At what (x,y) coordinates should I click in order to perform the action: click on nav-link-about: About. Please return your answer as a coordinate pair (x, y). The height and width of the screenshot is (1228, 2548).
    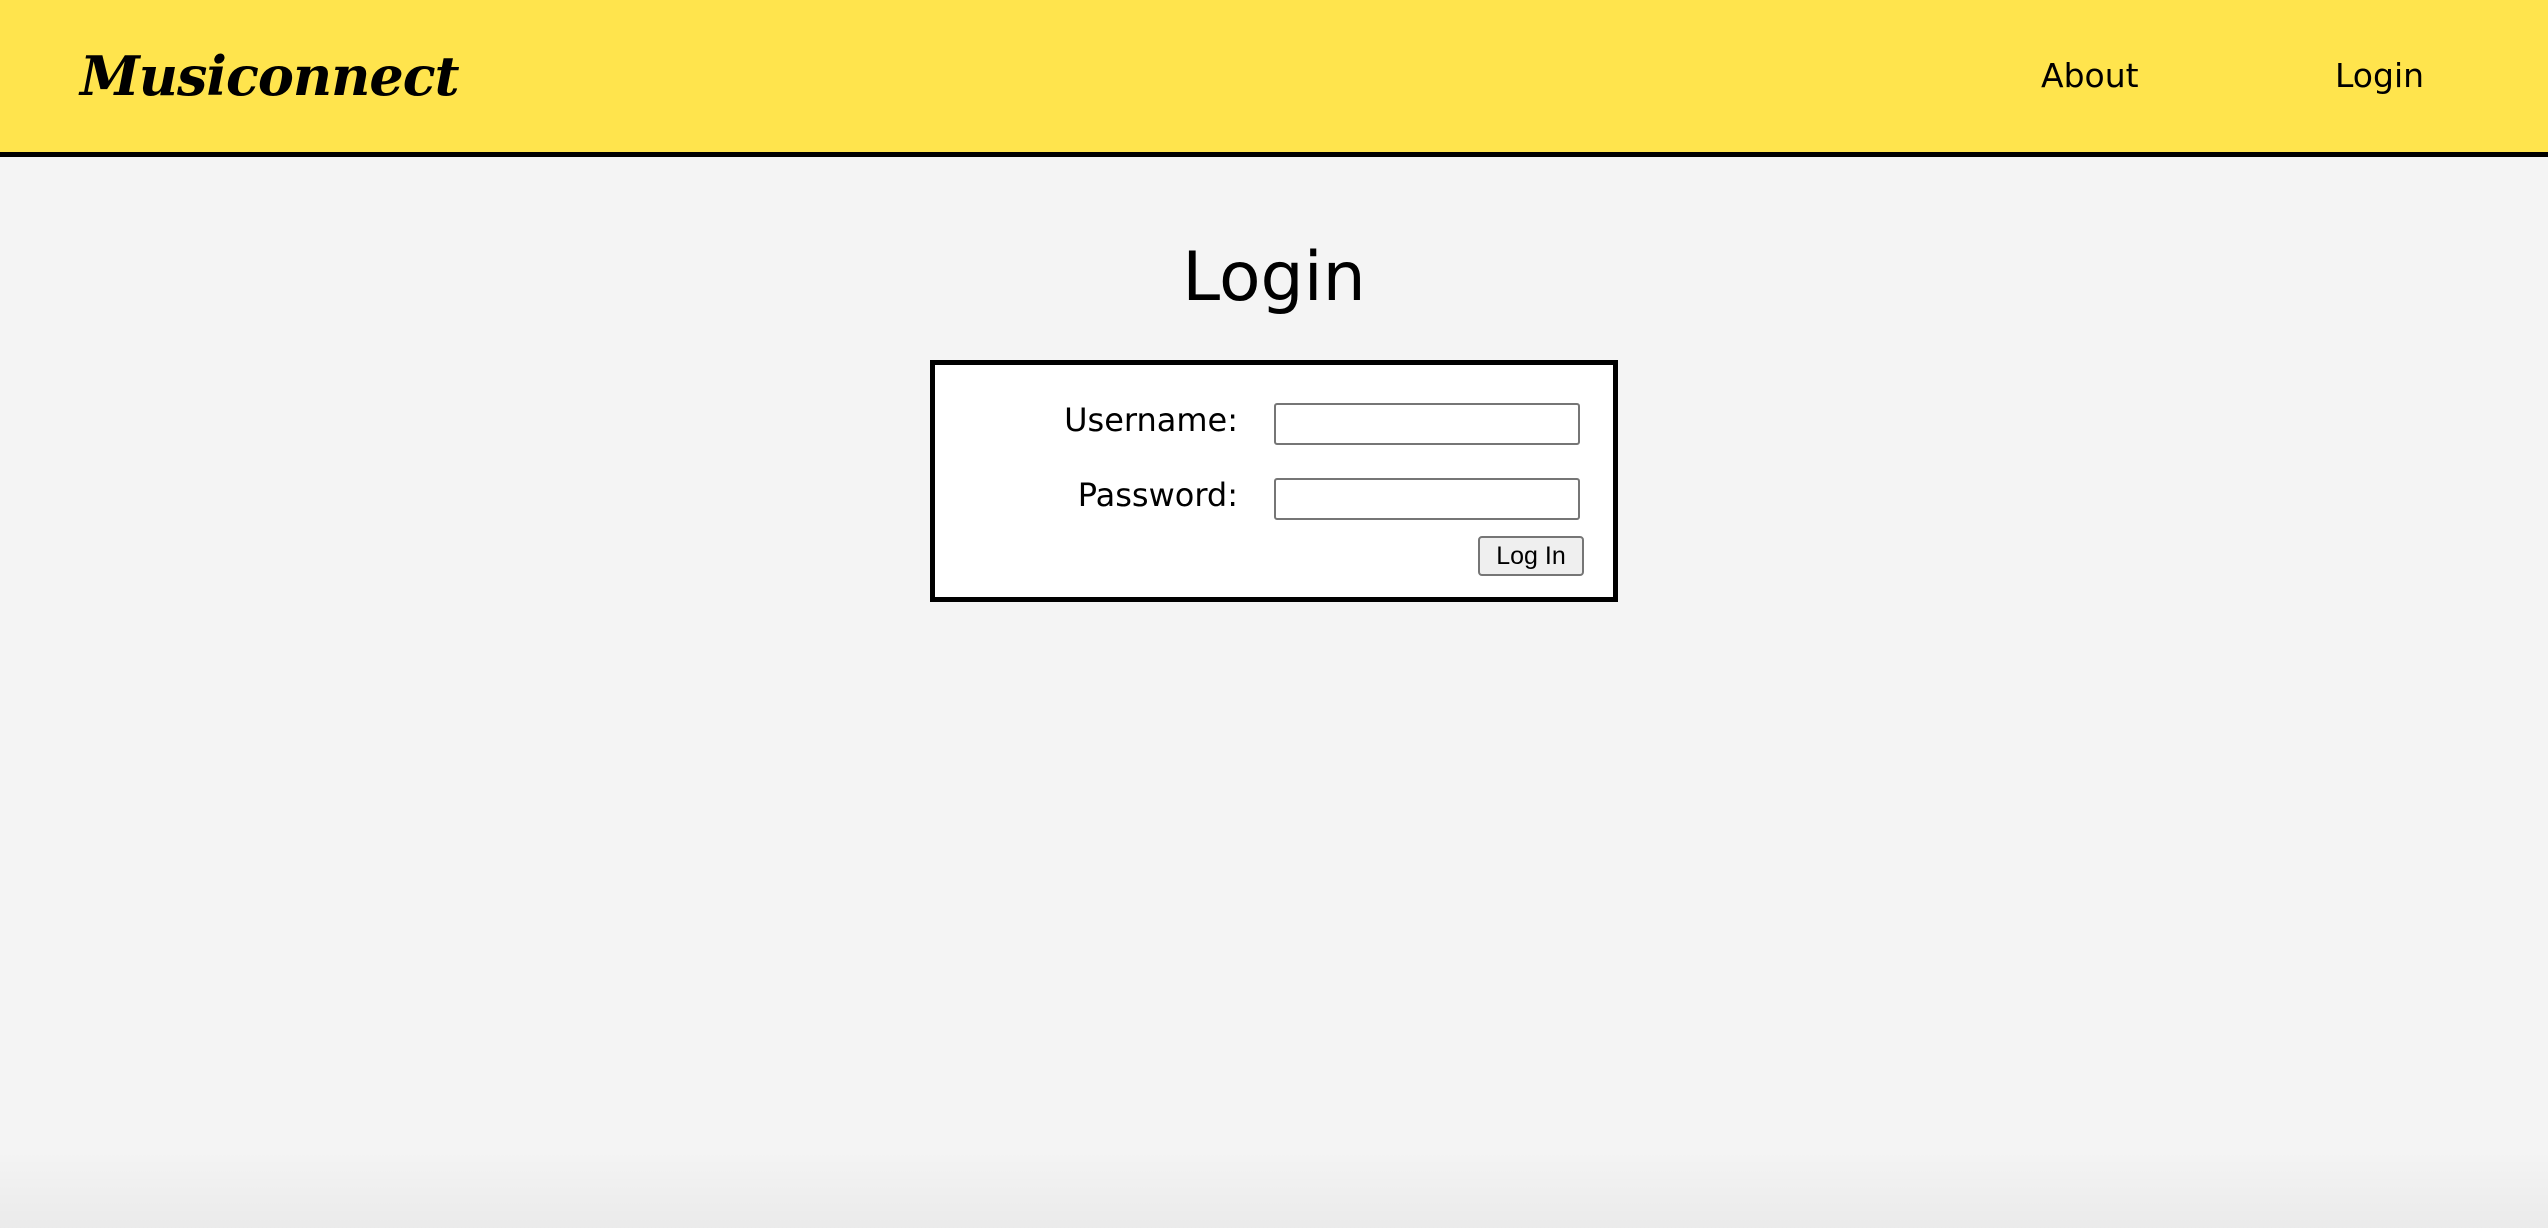
    Looking at the image, I should click on (2090, 75).